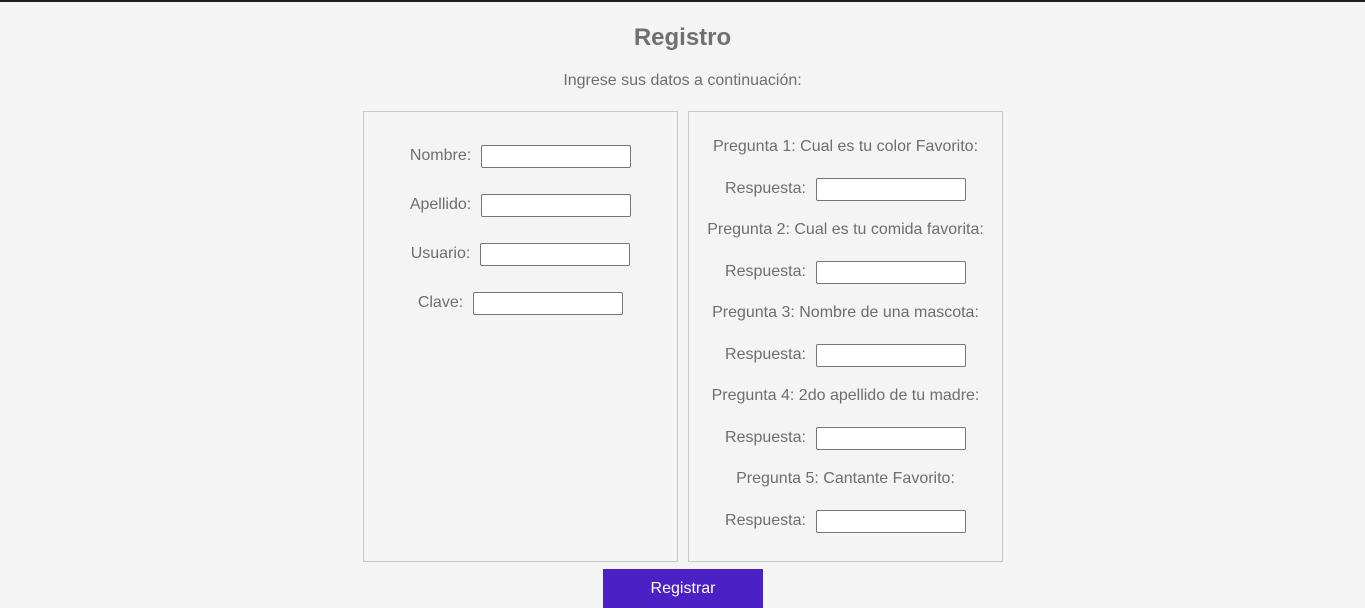 The width and height of the screenshot is (1365, 608). I want to click on answer-4-label: Respuesta:, so click(765, 437).